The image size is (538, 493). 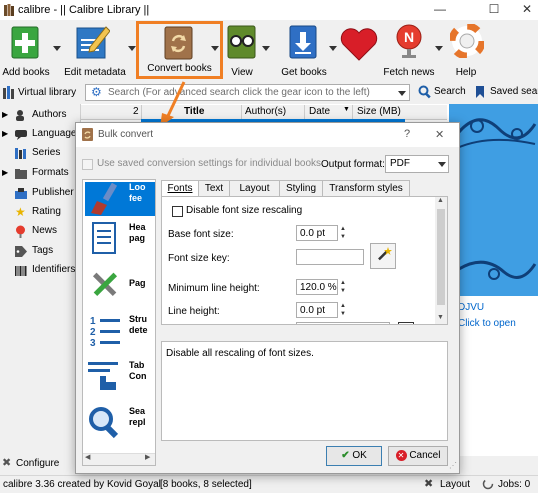 I want to click on column-header-date: Date ▼, so click(x=328, y=112).